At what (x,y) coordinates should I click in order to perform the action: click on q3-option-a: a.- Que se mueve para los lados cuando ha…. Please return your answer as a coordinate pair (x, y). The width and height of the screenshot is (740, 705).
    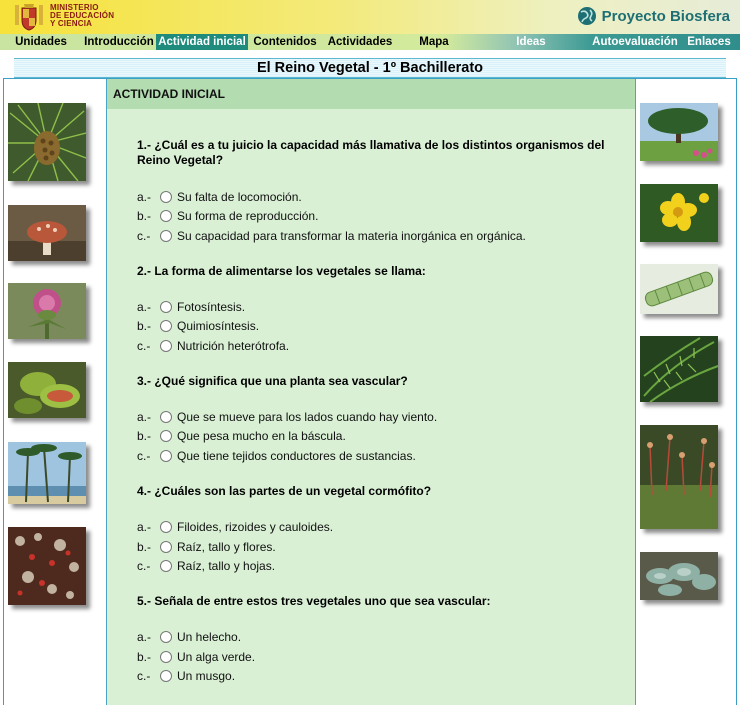
    Looking at the image, I should click on (287, 417).